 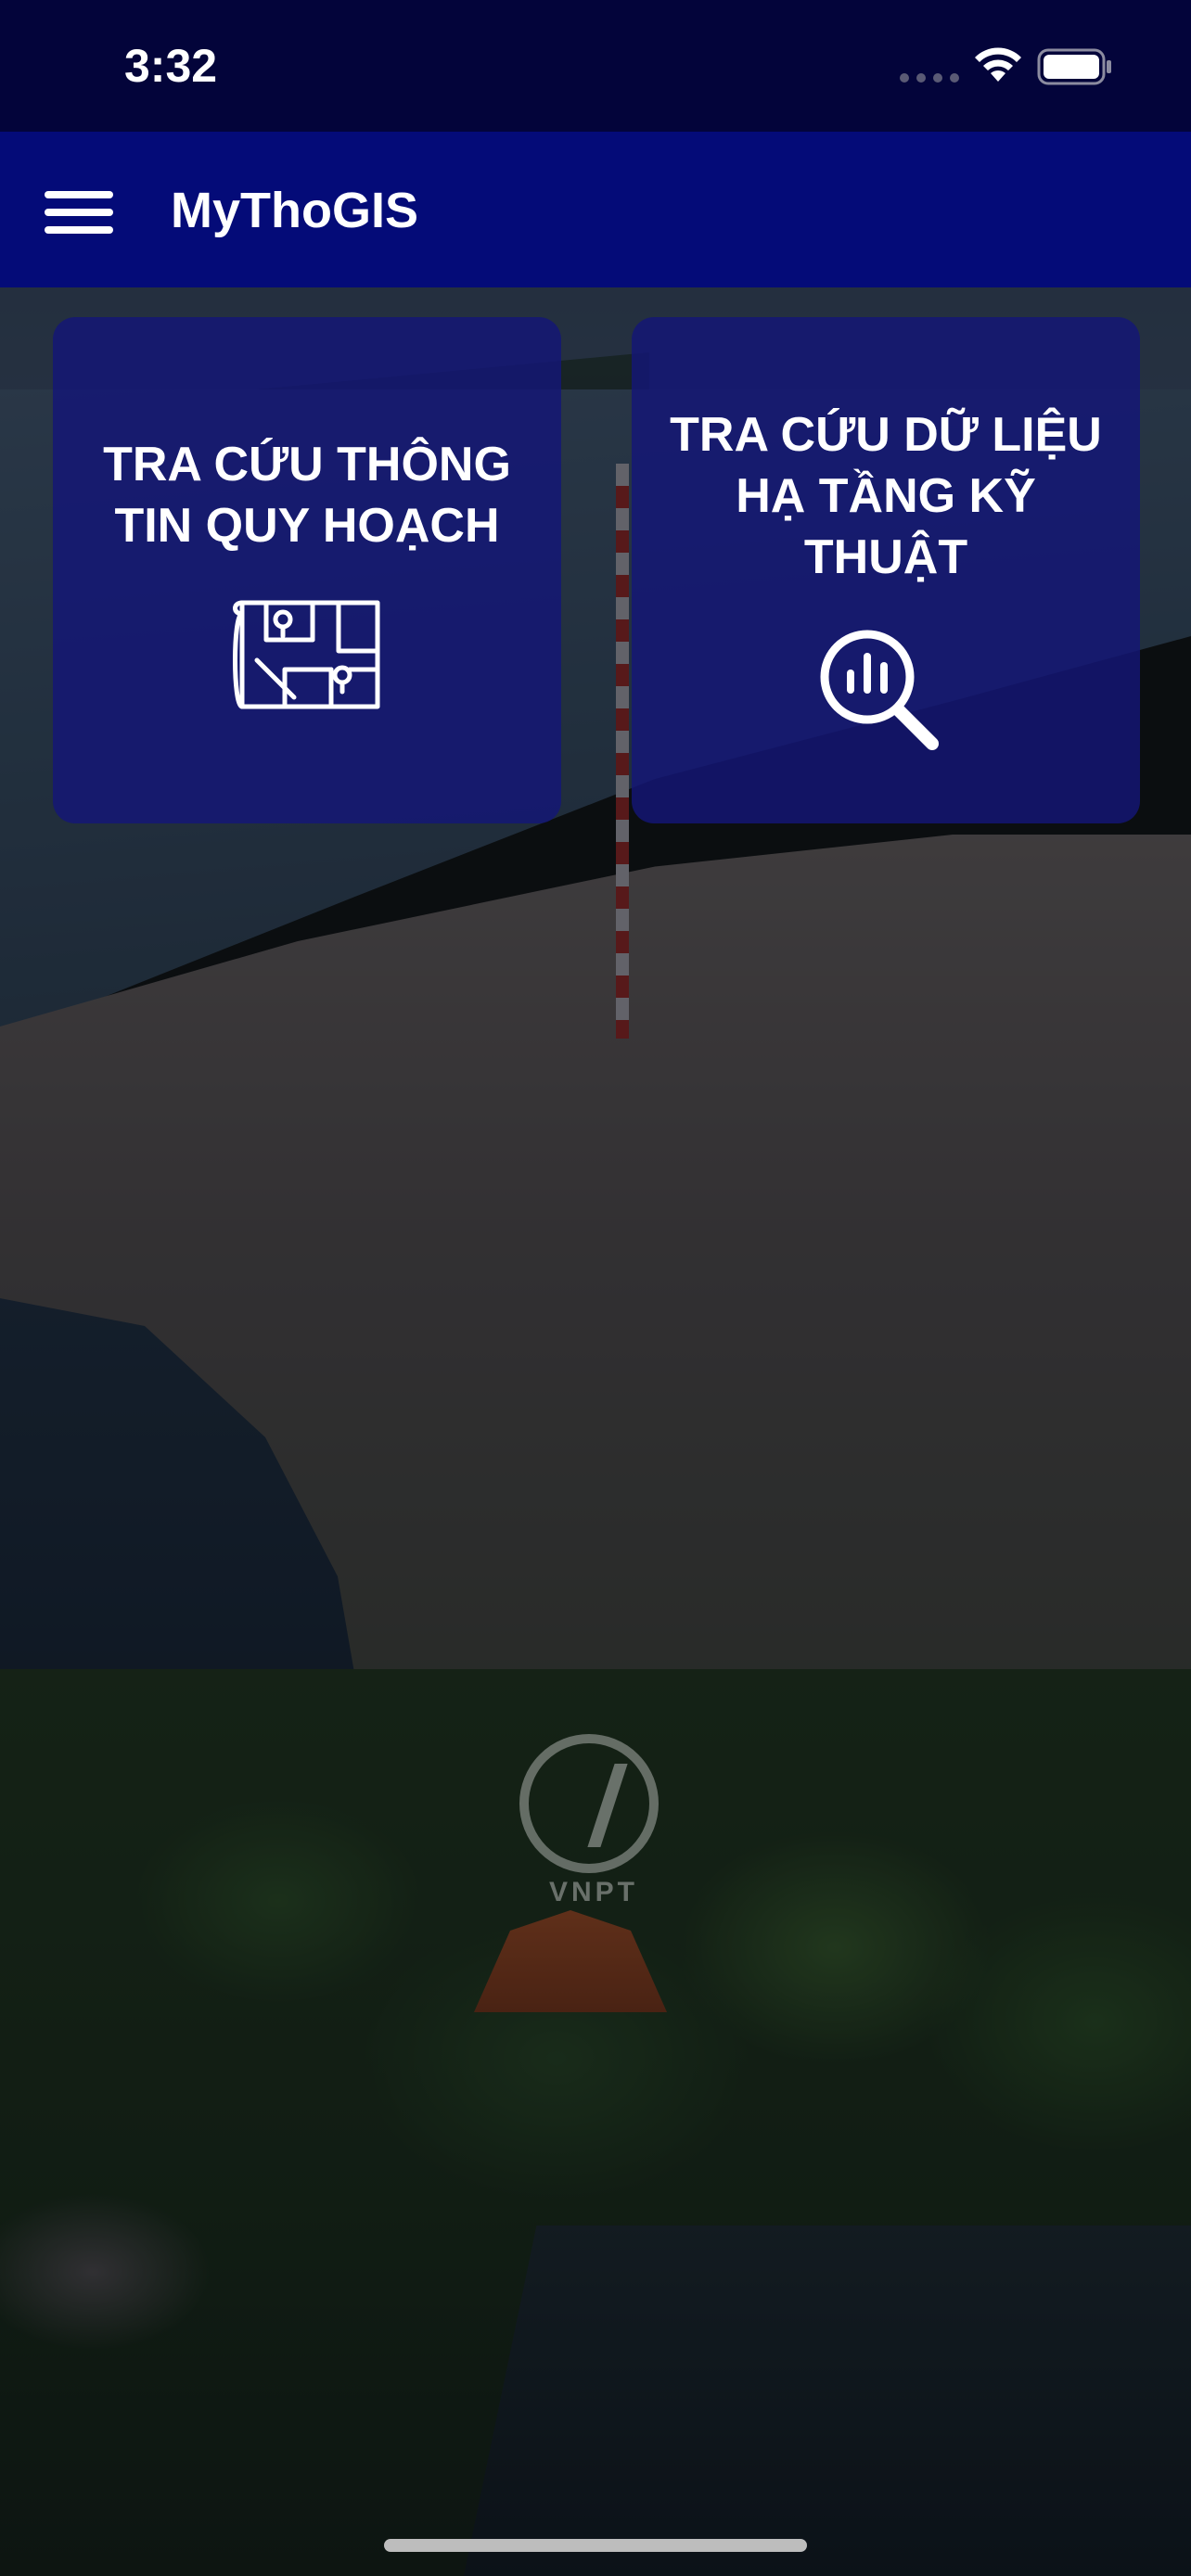 I want to click on battery-icon, so click(x=1074, y=66).